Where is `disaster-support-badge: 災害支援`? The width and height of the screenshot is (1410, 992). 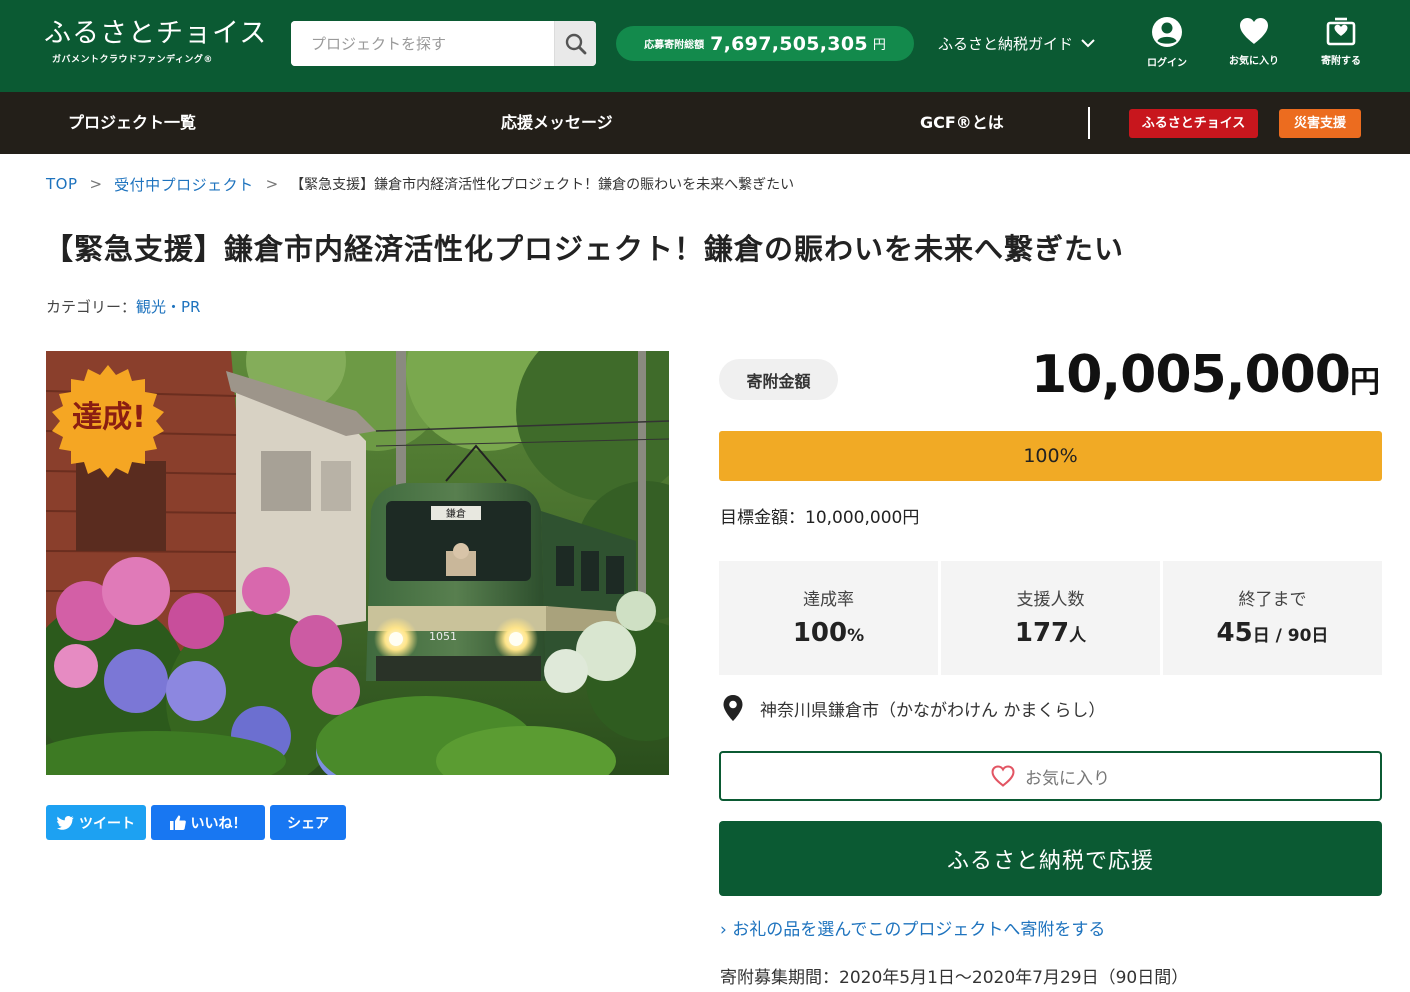
disaster-support-badge: 災害支援 is located at coordinates (1320, 123).